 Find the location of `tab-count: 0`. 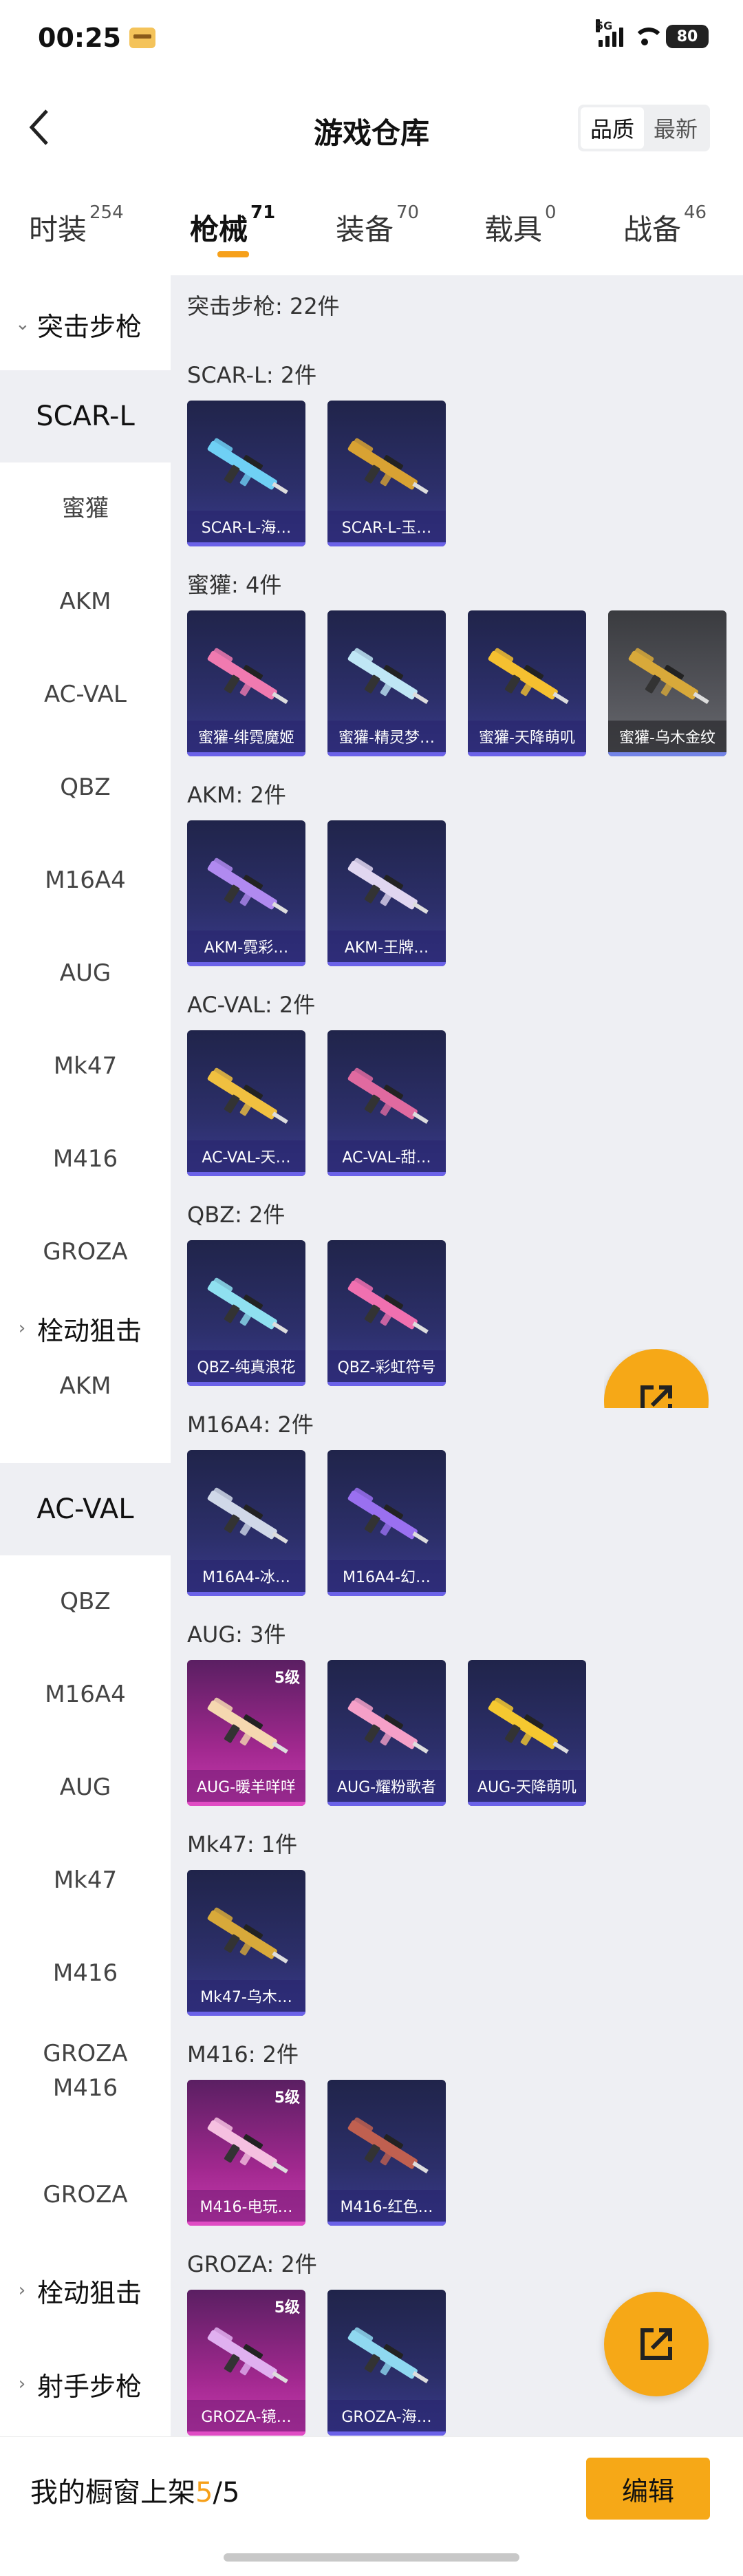

tab-count: 0 is located at coordinates (551, 212).